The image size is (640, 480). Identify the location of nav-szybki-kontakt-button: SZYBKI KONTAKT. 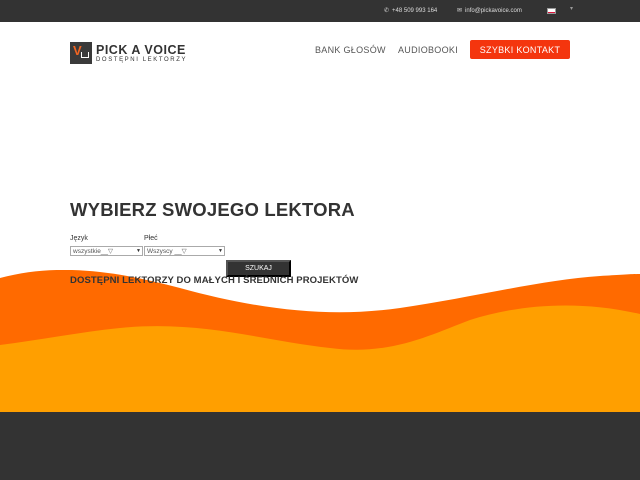
(520, 49).